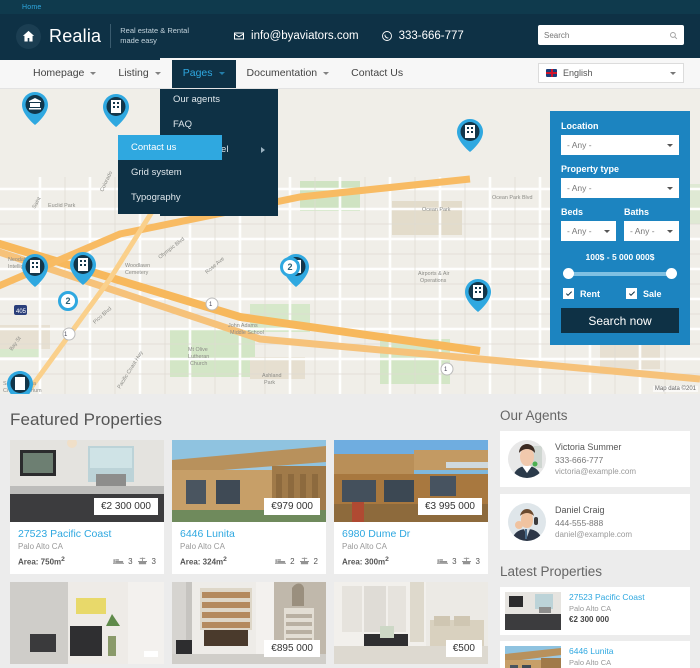  Describe the element at coordinates (198, 364) in the screenshot. I see `svg-text: Church` at that location.